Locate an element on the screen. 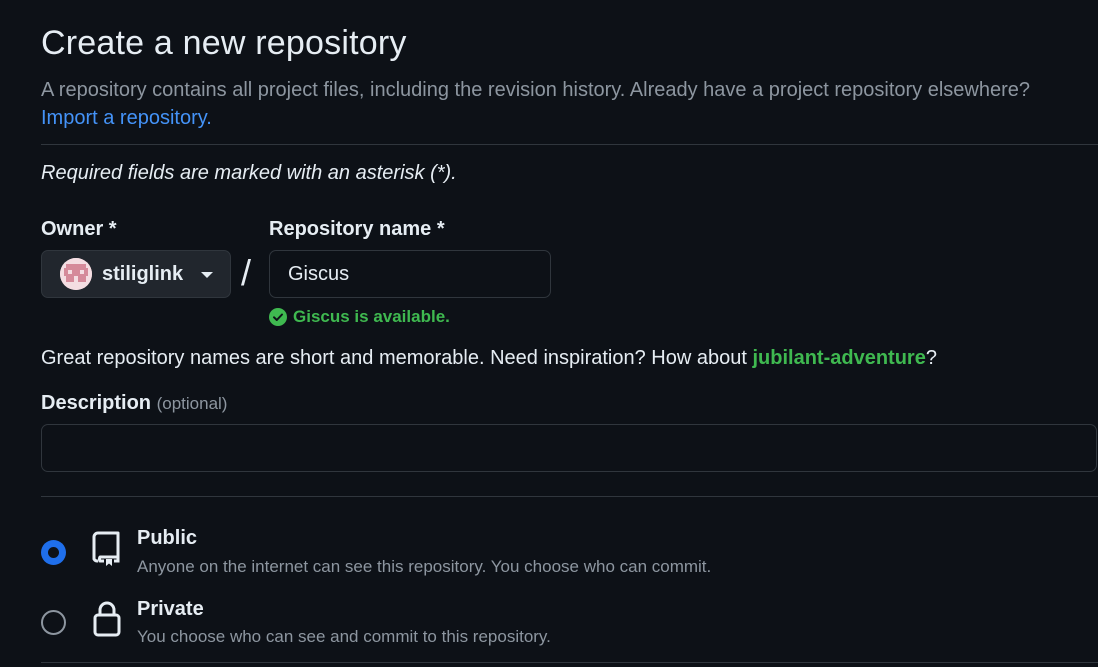 The height and width of the screenshot is (667, 1098). optional-hint: (optional) is located at coordinates (192, 403).